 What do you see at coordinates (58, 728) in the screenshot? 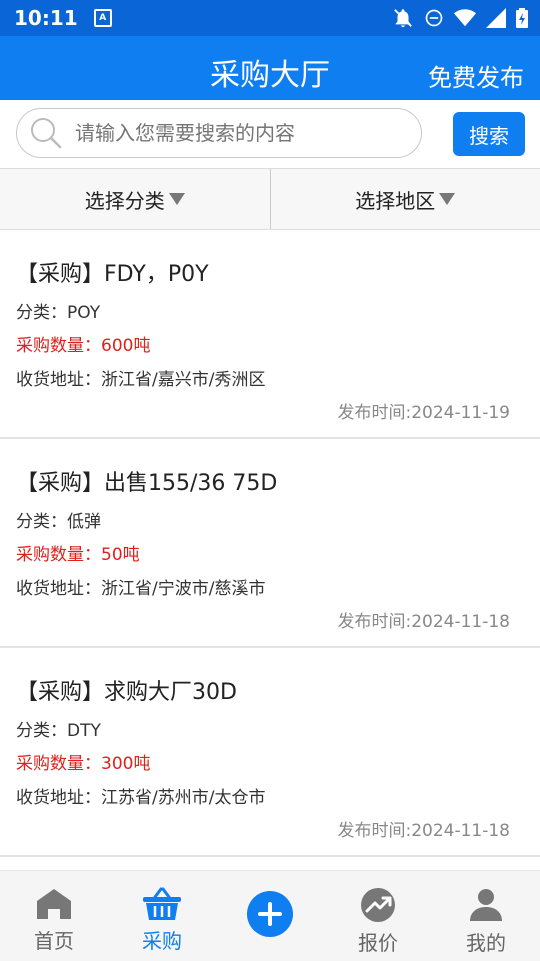
I see `item-category: 分类：DTY` at bounding box center [58, 728].